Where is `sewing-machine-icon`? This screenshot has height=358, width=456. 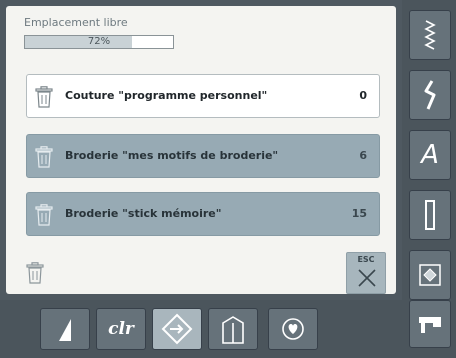
sewing-machine-icon is located at coordinates (430, 325).